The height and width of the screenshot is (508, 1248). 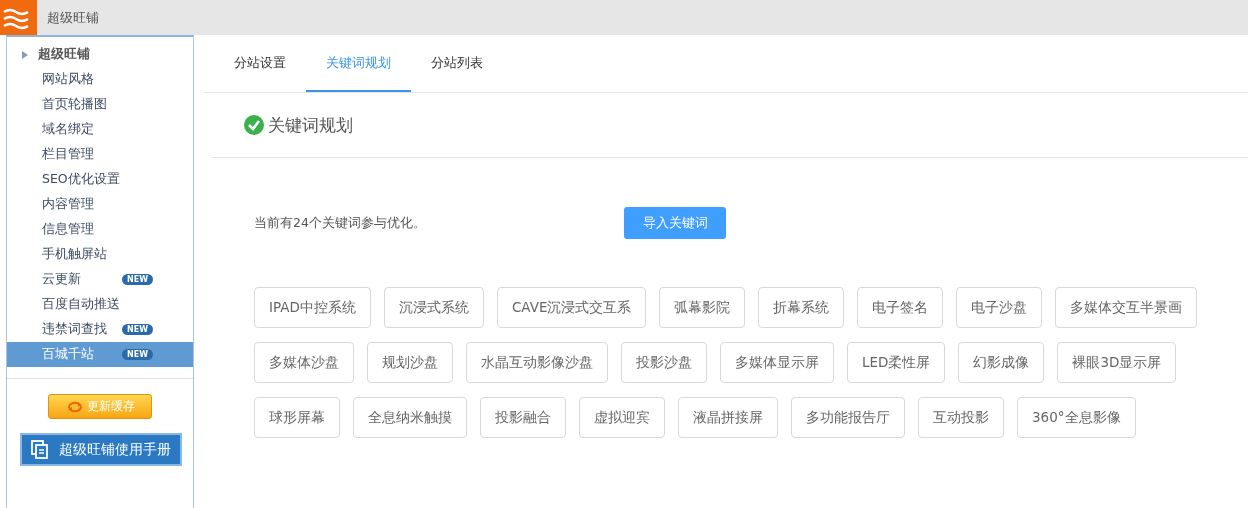 What do you see at coordinates (100, 104) in the screenshot?
I see `sidebar-item: 首页轮播图` at bounding box center [100, 104].